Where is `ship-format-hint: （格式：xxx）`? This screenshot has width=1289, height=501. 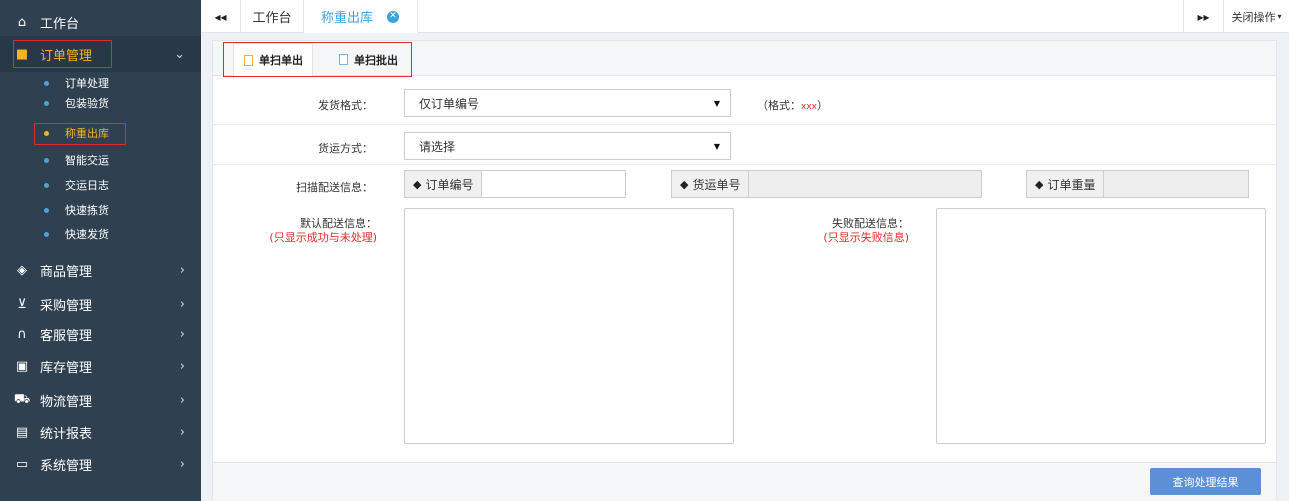 ship-format-hint: （格式：xxx） is located at coordinates (792, 105).